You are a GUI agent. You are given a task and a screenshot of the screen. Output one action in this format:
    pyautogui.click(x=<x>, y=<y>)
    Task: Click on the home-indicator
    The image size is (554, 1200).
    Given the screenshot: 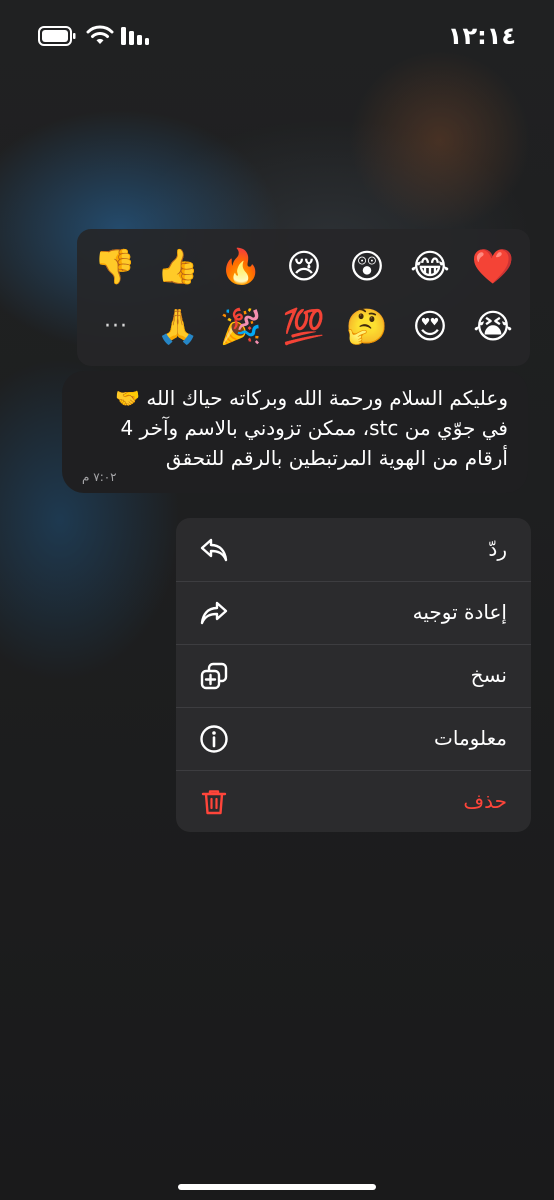 What is the action you would take?
    pyautogui.click(x=277, y=1187)
    